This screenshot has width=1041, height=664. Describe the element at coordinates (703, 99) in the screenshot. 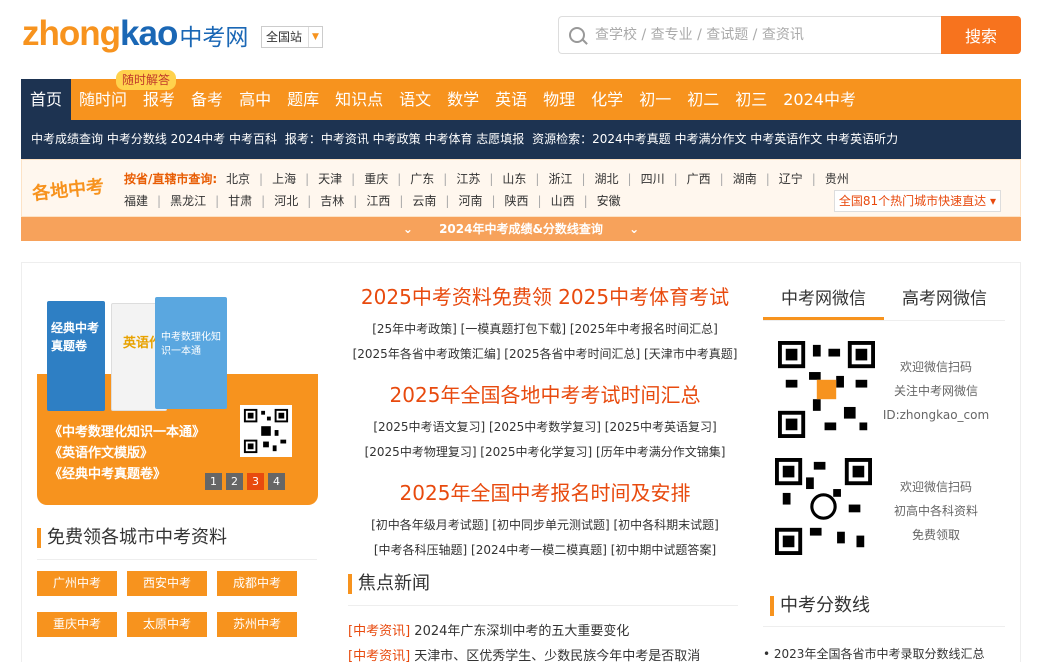

I see `nav-grade2: 初二` at that location.